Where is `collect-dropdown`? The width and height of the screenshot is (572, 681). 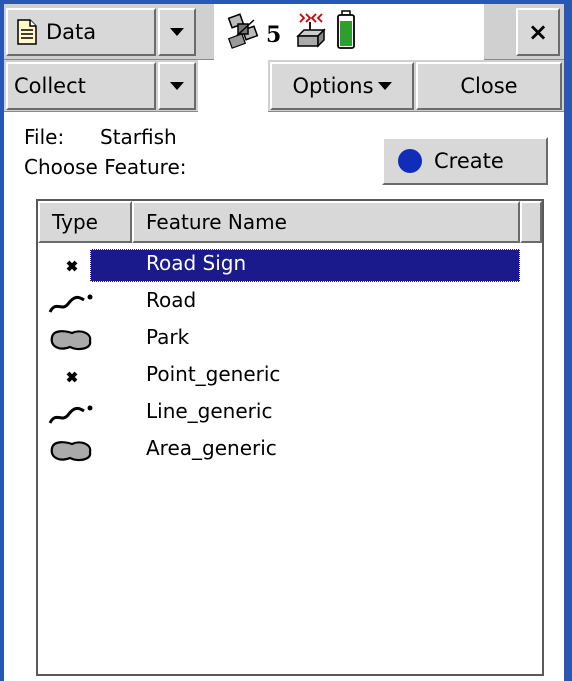
collect-dropdown is located at coordinates (177, 86).